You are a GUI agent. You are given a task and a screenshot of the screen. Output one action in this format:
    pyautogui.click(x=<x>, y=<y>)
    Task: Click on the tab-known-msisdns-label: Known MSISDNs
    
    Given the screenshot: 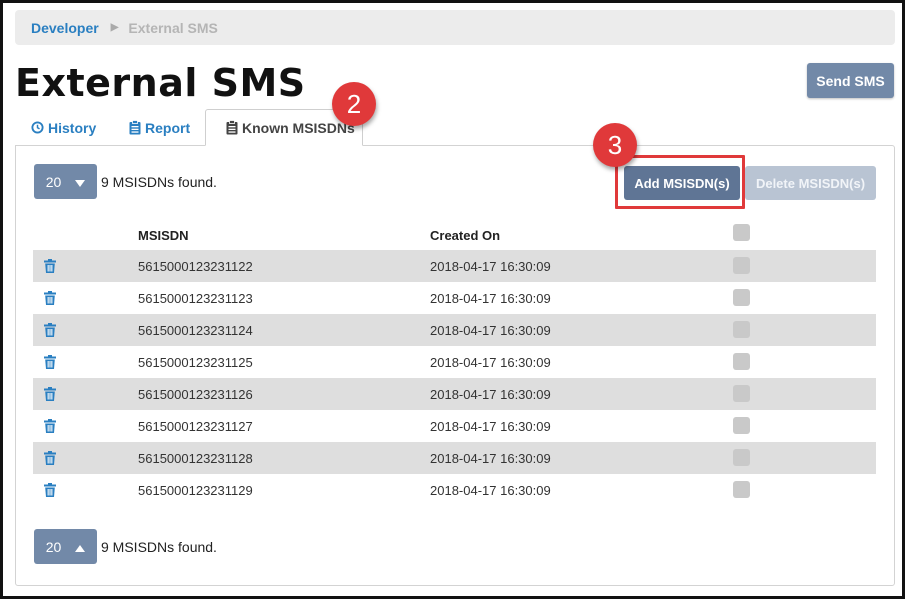 What is the action you would take?
    pyautogui.click(x=298, y=127)
    